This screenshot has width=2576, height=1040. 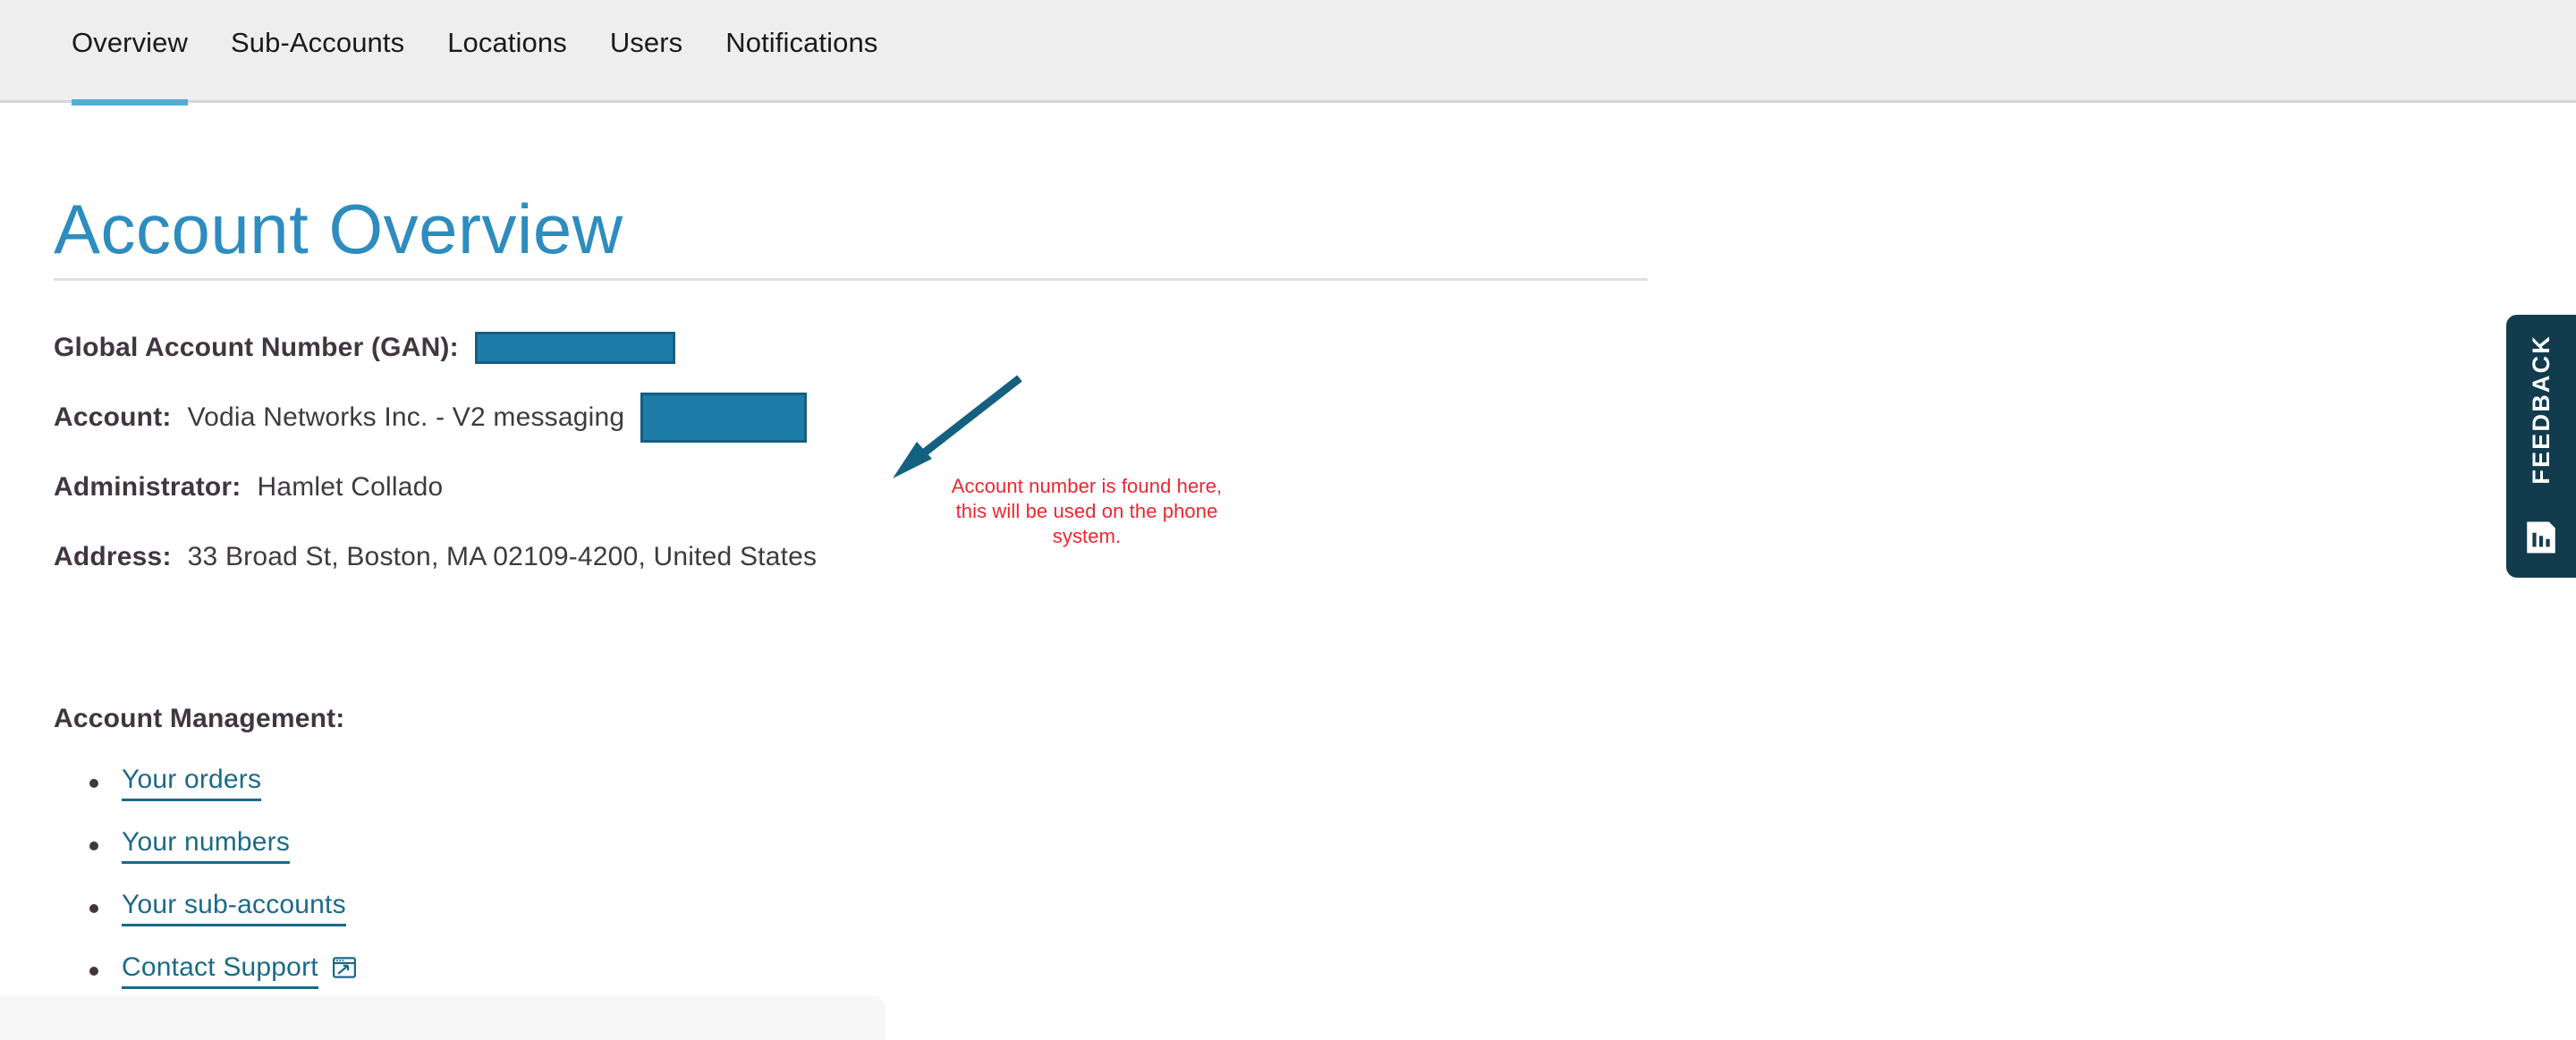 I want to click on link-contact-support: Contact Support, so click(x=220, y=972).